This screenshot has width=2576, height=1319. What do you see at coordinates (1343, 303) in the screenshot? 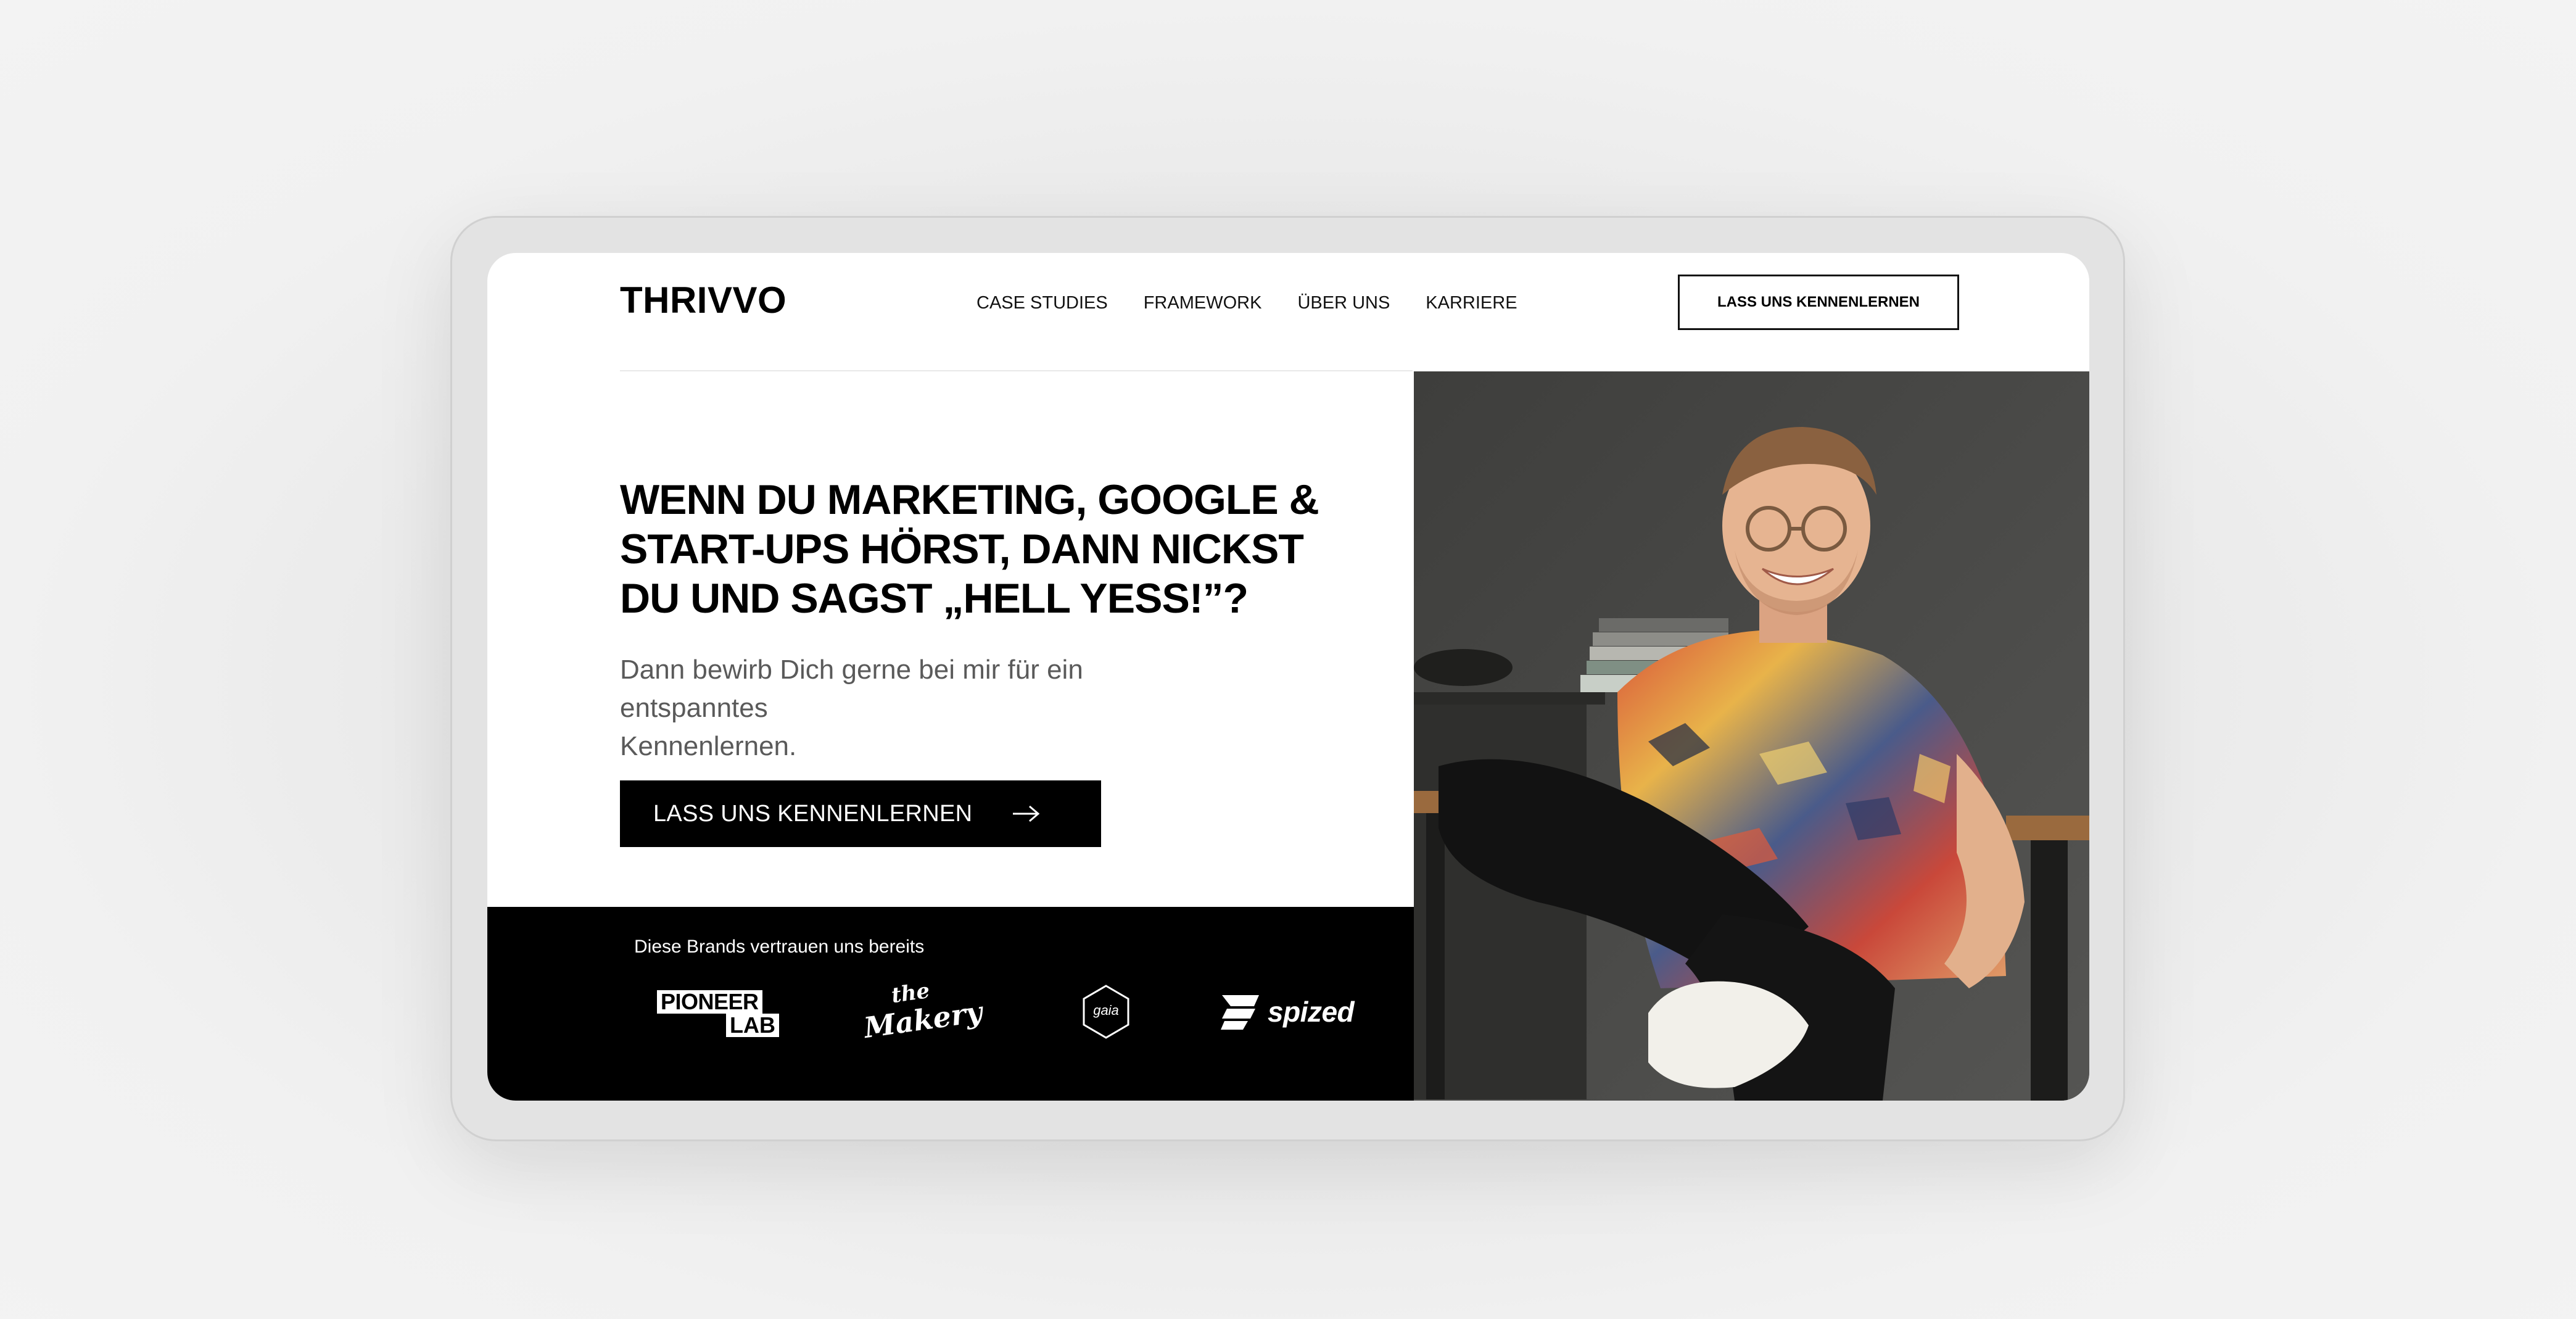
I see `nav-ueber-uns: ÜBER UNS` at bounding box center [1343, 303].